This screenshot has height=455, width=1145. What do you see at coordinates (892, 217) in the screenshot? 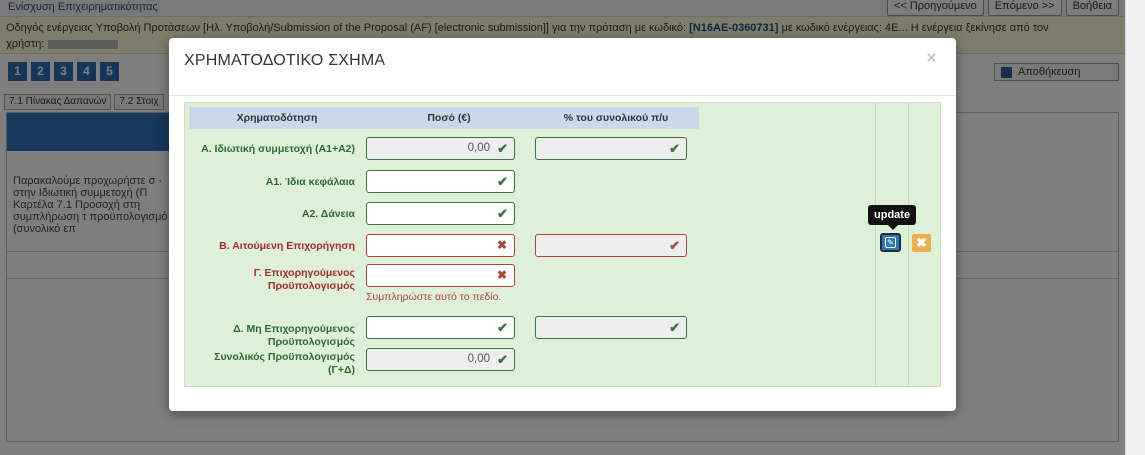
I see `update-tooltip: update` at bounding box center [892, 217].